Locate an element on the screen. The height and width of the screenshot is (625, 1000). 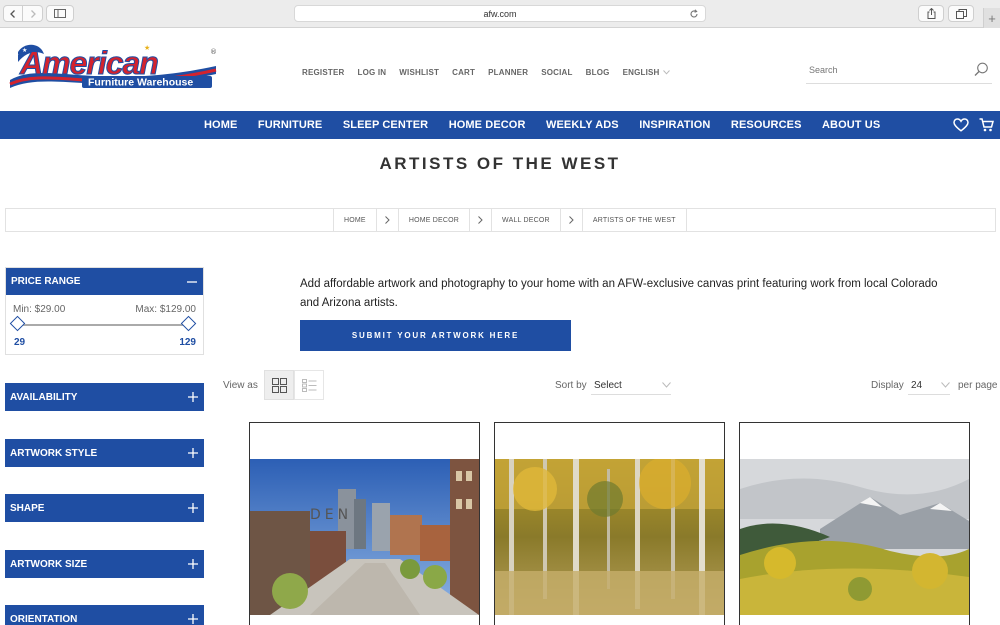
price-range-header: PRICE RANGE is located at coordinates (104, 281).